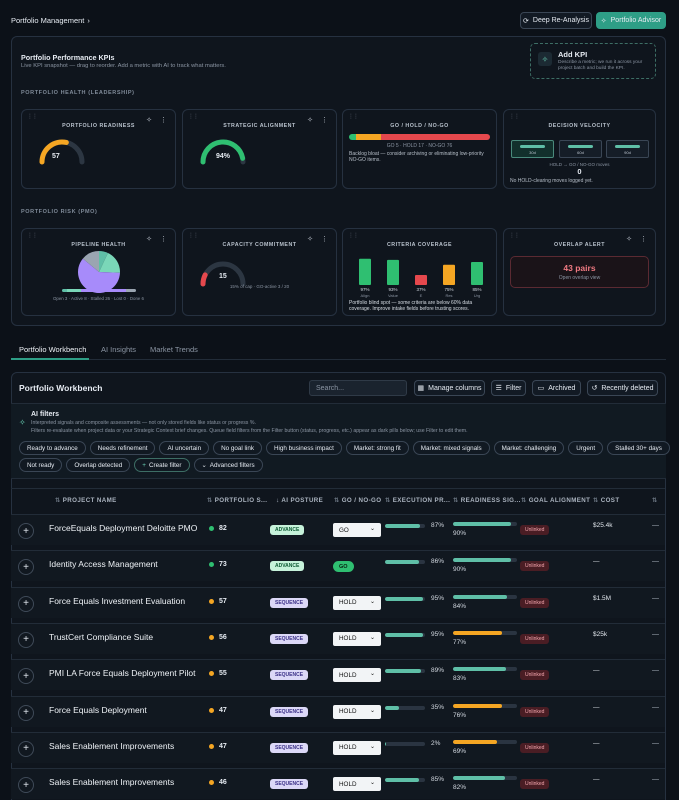 The image size is (679, 800). Describe the element at coordinates (184, 448) in the screenshot. I see `ai-filter-chip: AI uncertain` at that location.